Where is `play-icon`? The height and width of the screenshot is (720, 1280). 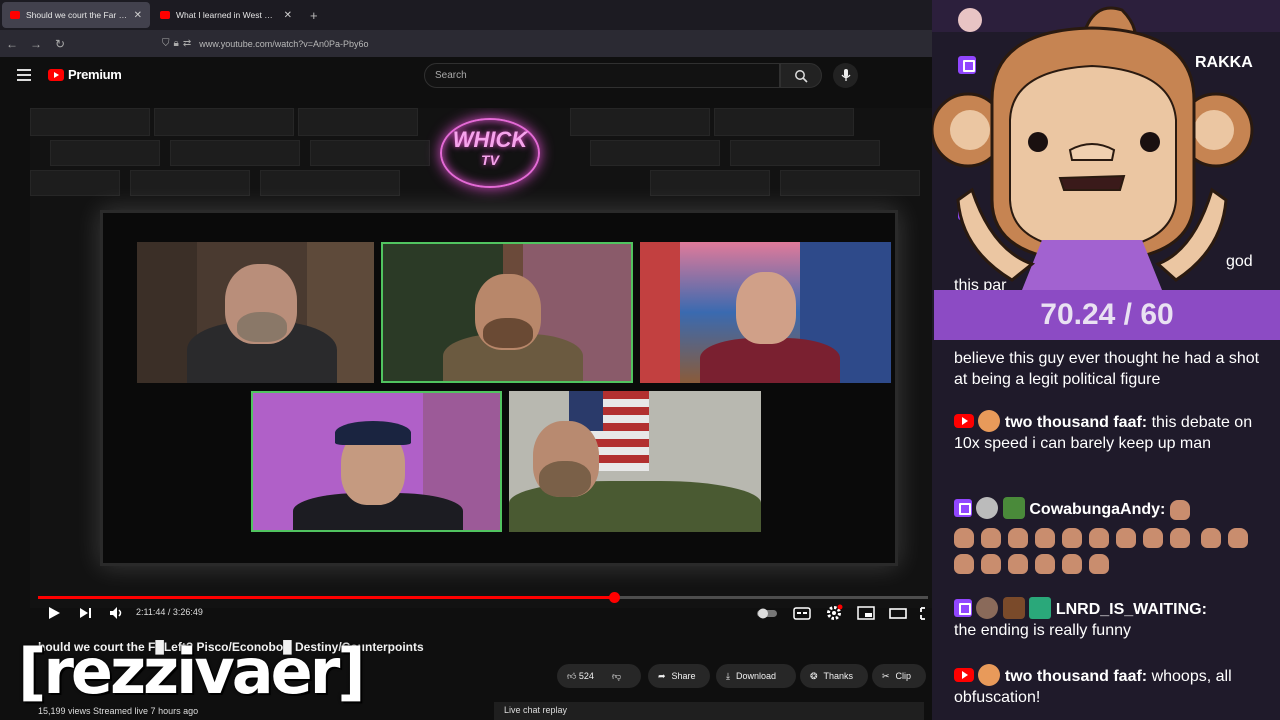
play-icon is located at coordinates (54, 613).